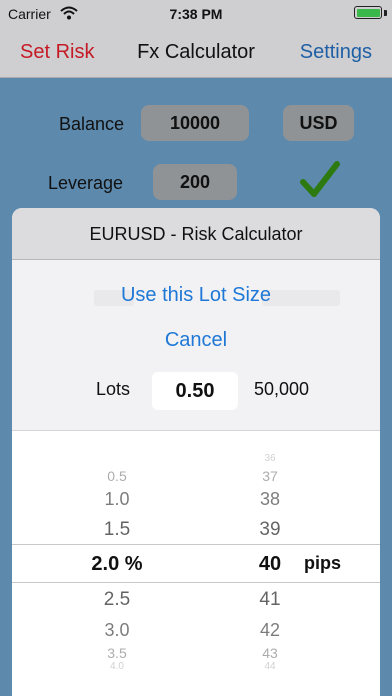 This screenshot has height=696, width=392. I want to click on lots-label: Lots, so click(113, 389).